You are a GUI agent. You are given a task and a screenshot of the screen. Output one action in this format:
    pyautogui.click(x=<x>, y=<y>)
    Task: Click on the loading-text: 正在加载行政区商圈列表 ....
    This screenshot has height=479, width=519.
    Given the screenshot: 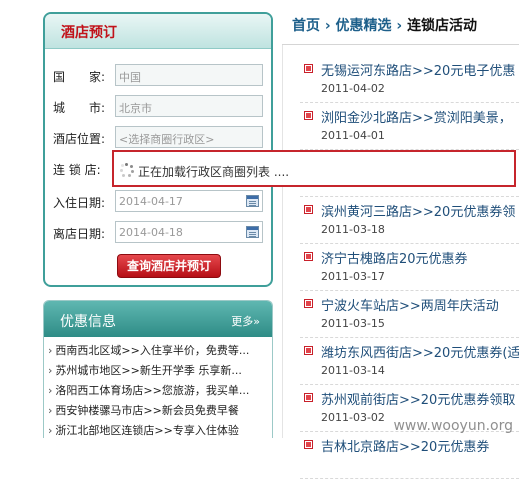 What is the action you would take?
    pyautogui.click(x=214, y=172)
    